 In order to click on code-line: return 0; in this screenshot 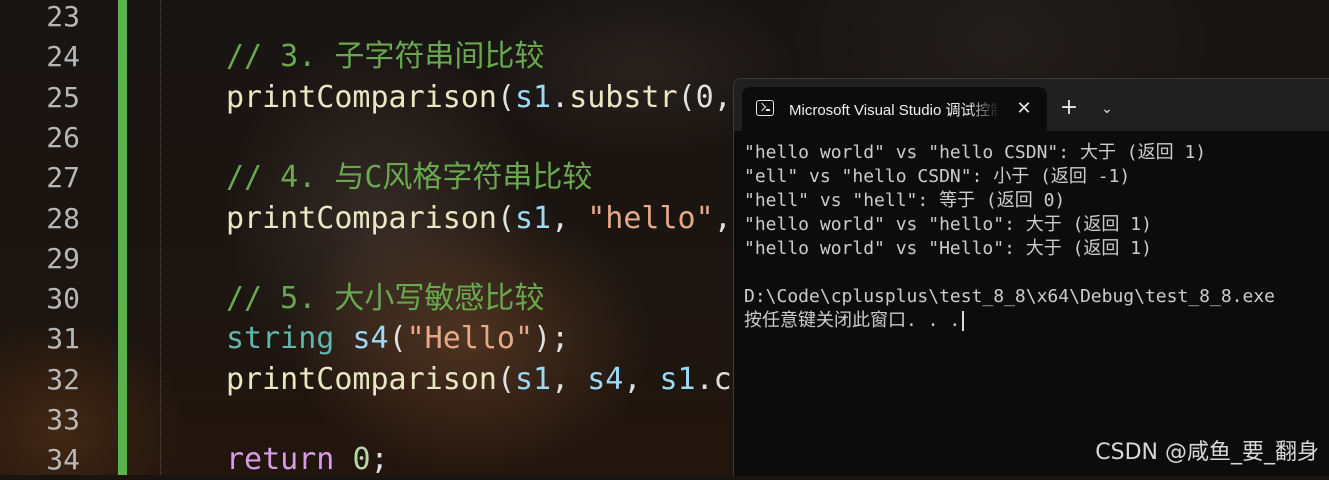, I will do `click(307, 460)`.